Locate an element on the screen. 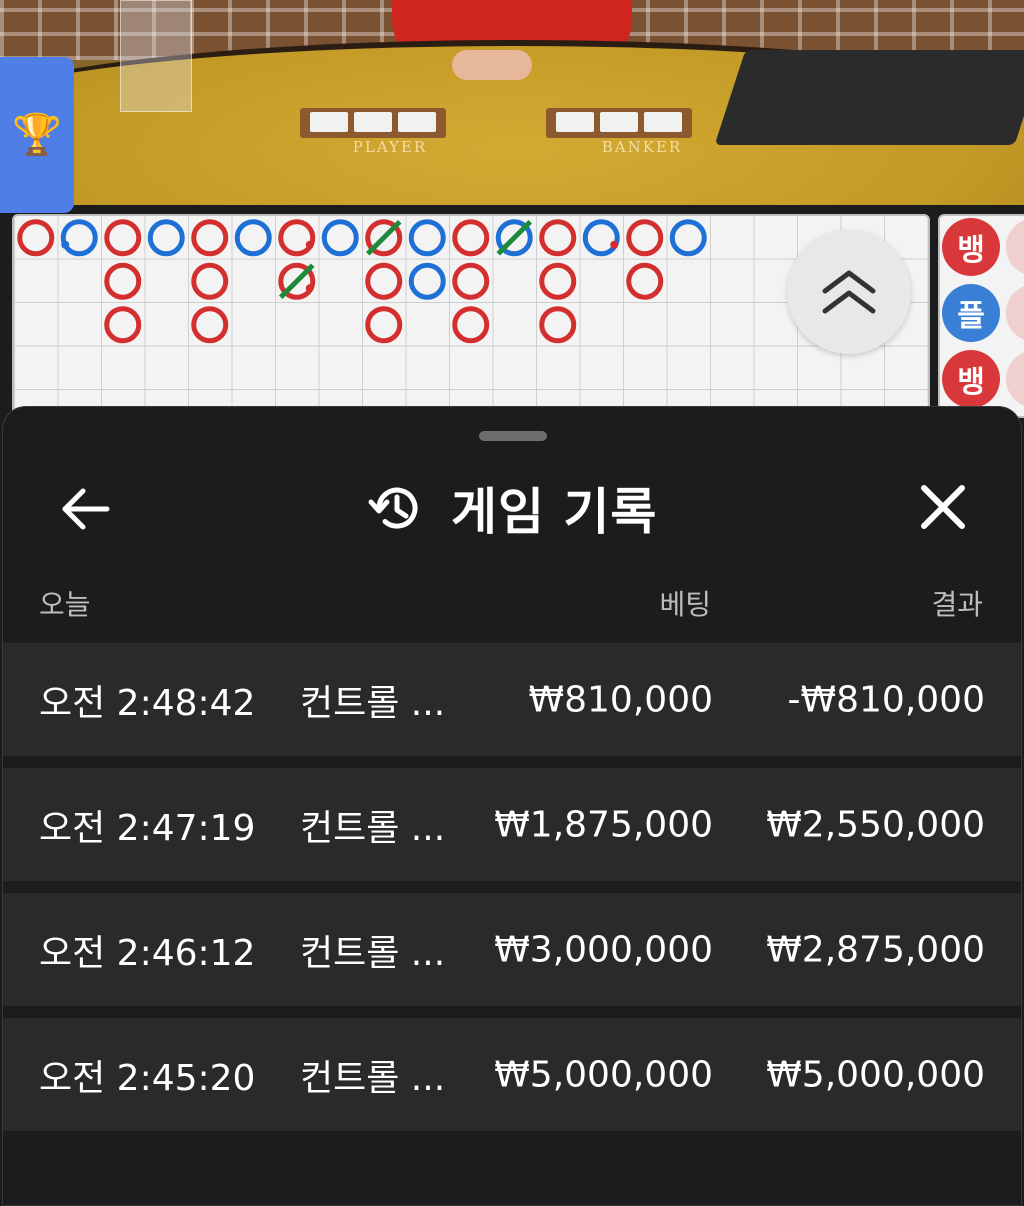 This screenshot has width=1024, height=1206. row-time: 오전 2:46:12 is located at coordinates (147, 953).